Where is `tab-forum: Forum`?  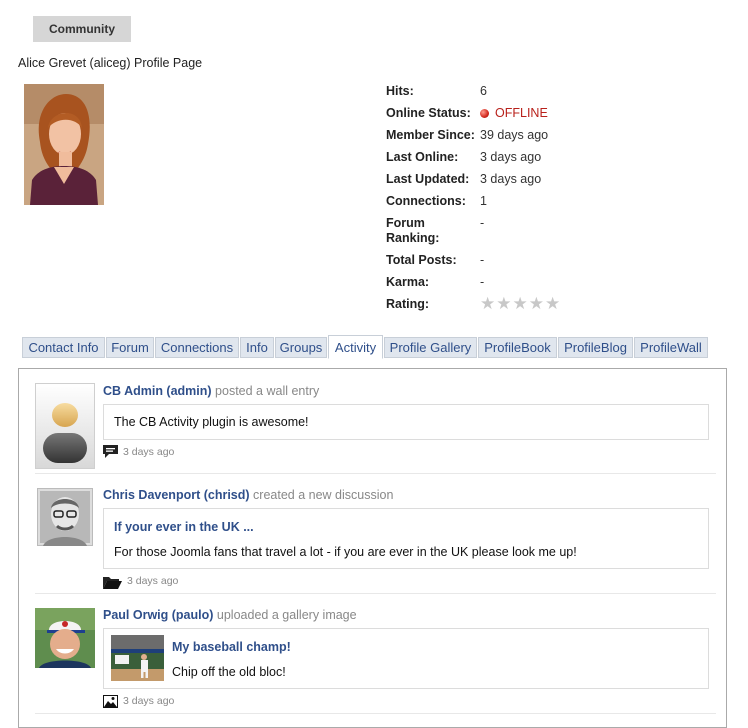 tab-forum: Forum is located at coordinates (130, 347).